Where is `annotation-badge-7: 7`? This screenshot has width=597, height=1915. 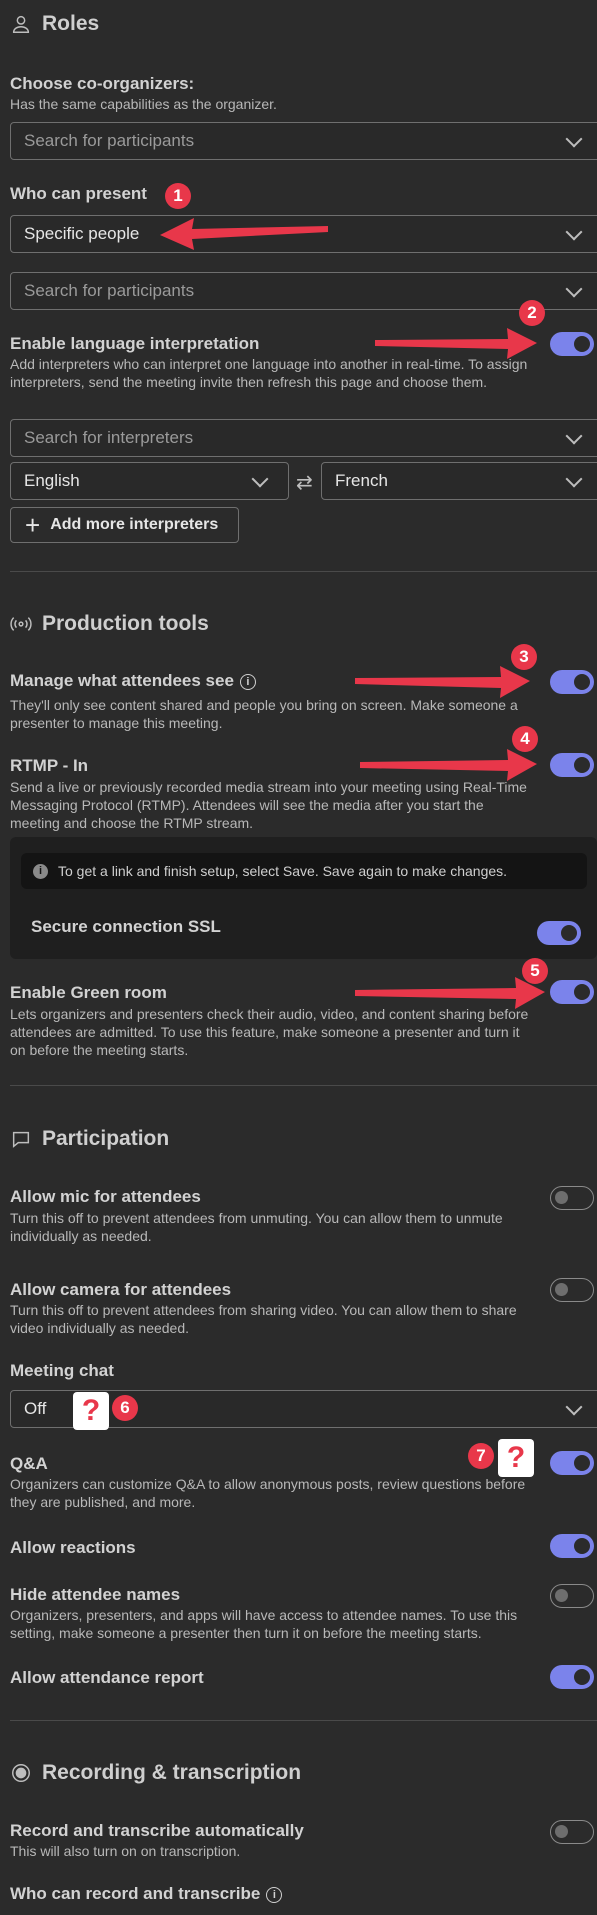
annotation-badge-7: 7 is located at coordinates (481, 1456).